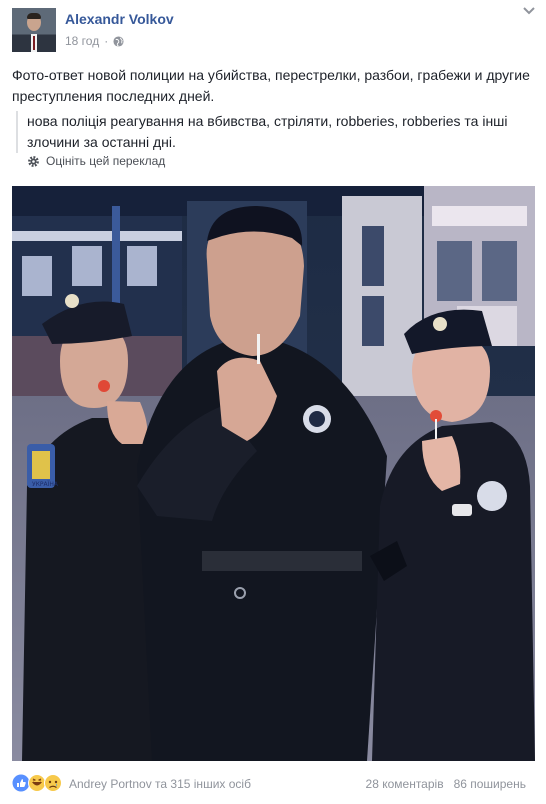 The image size is (546, 804). I want to click on haha-reaction-icon, so click(37, 783).